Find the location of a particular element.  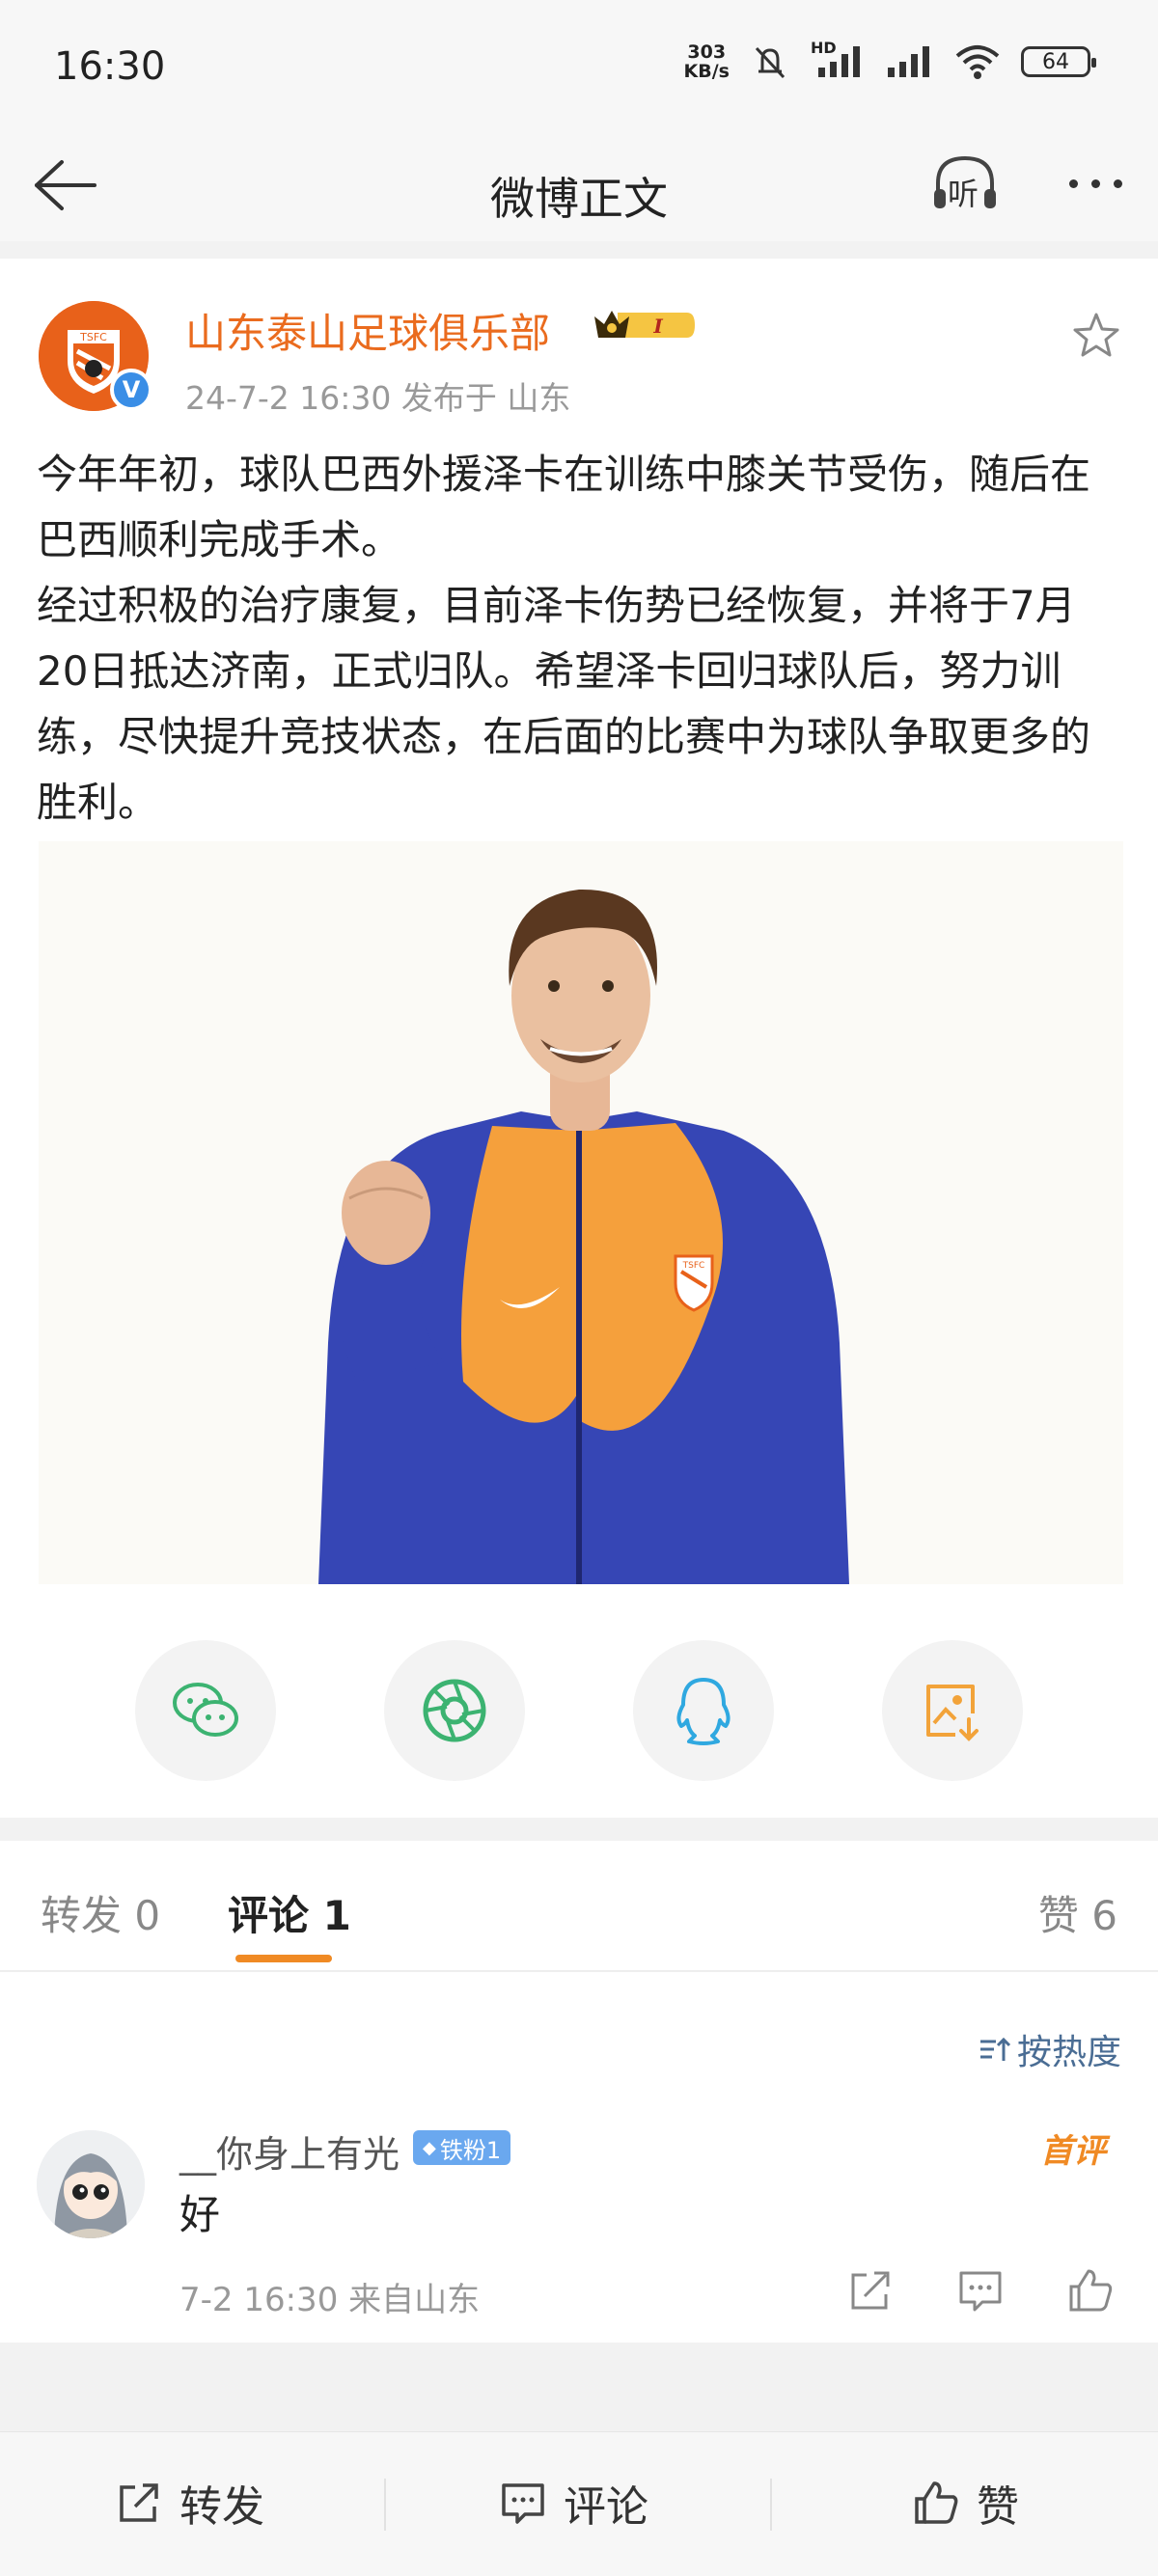

fan-badge: ◆ 铁粉1 is located at coordinates (462, 2148).